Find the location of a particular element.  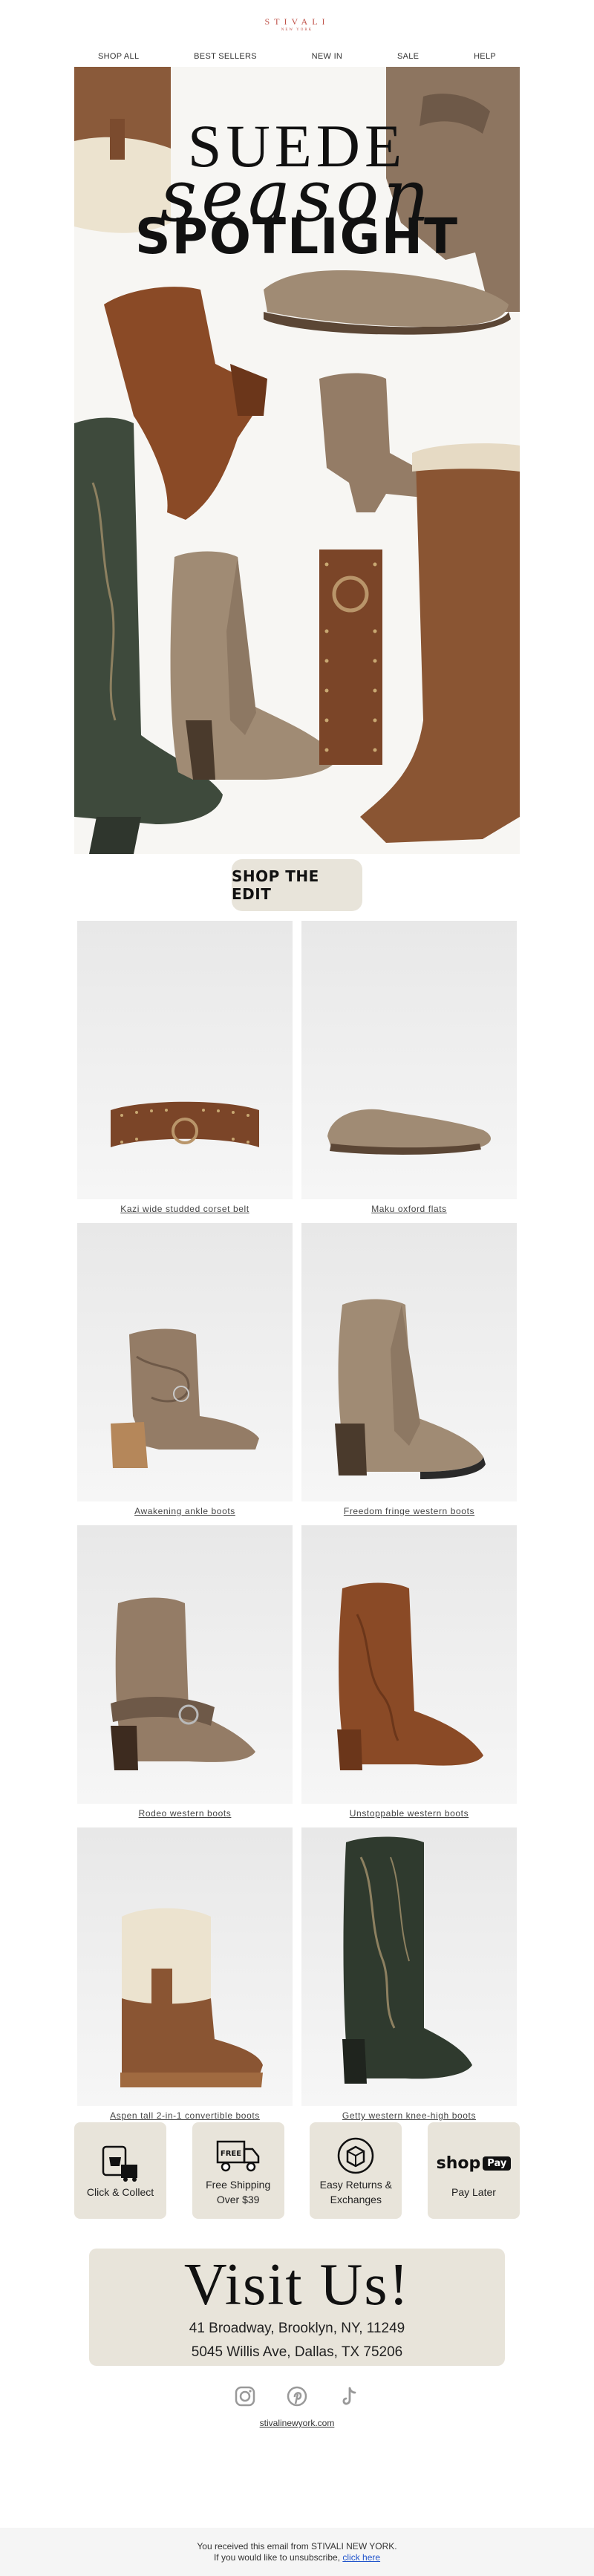

product-name: Freedom fringe western boots is located at coordinates (409, 1511).